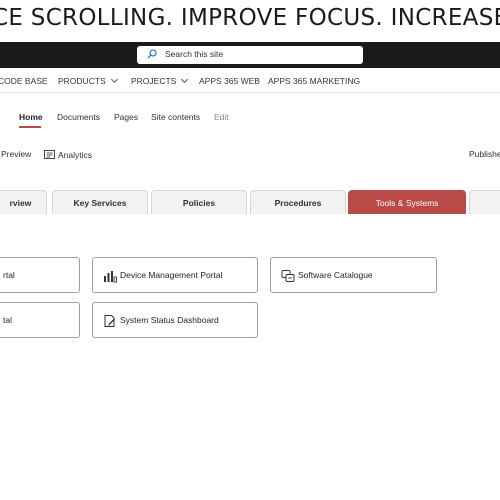 Image resolution: width=500 pixels, height=500 pixels. What do you see at coordinates (23, 202) in the screenshot?
I see `tab-overview: rview` at bounding box center [23, 202].